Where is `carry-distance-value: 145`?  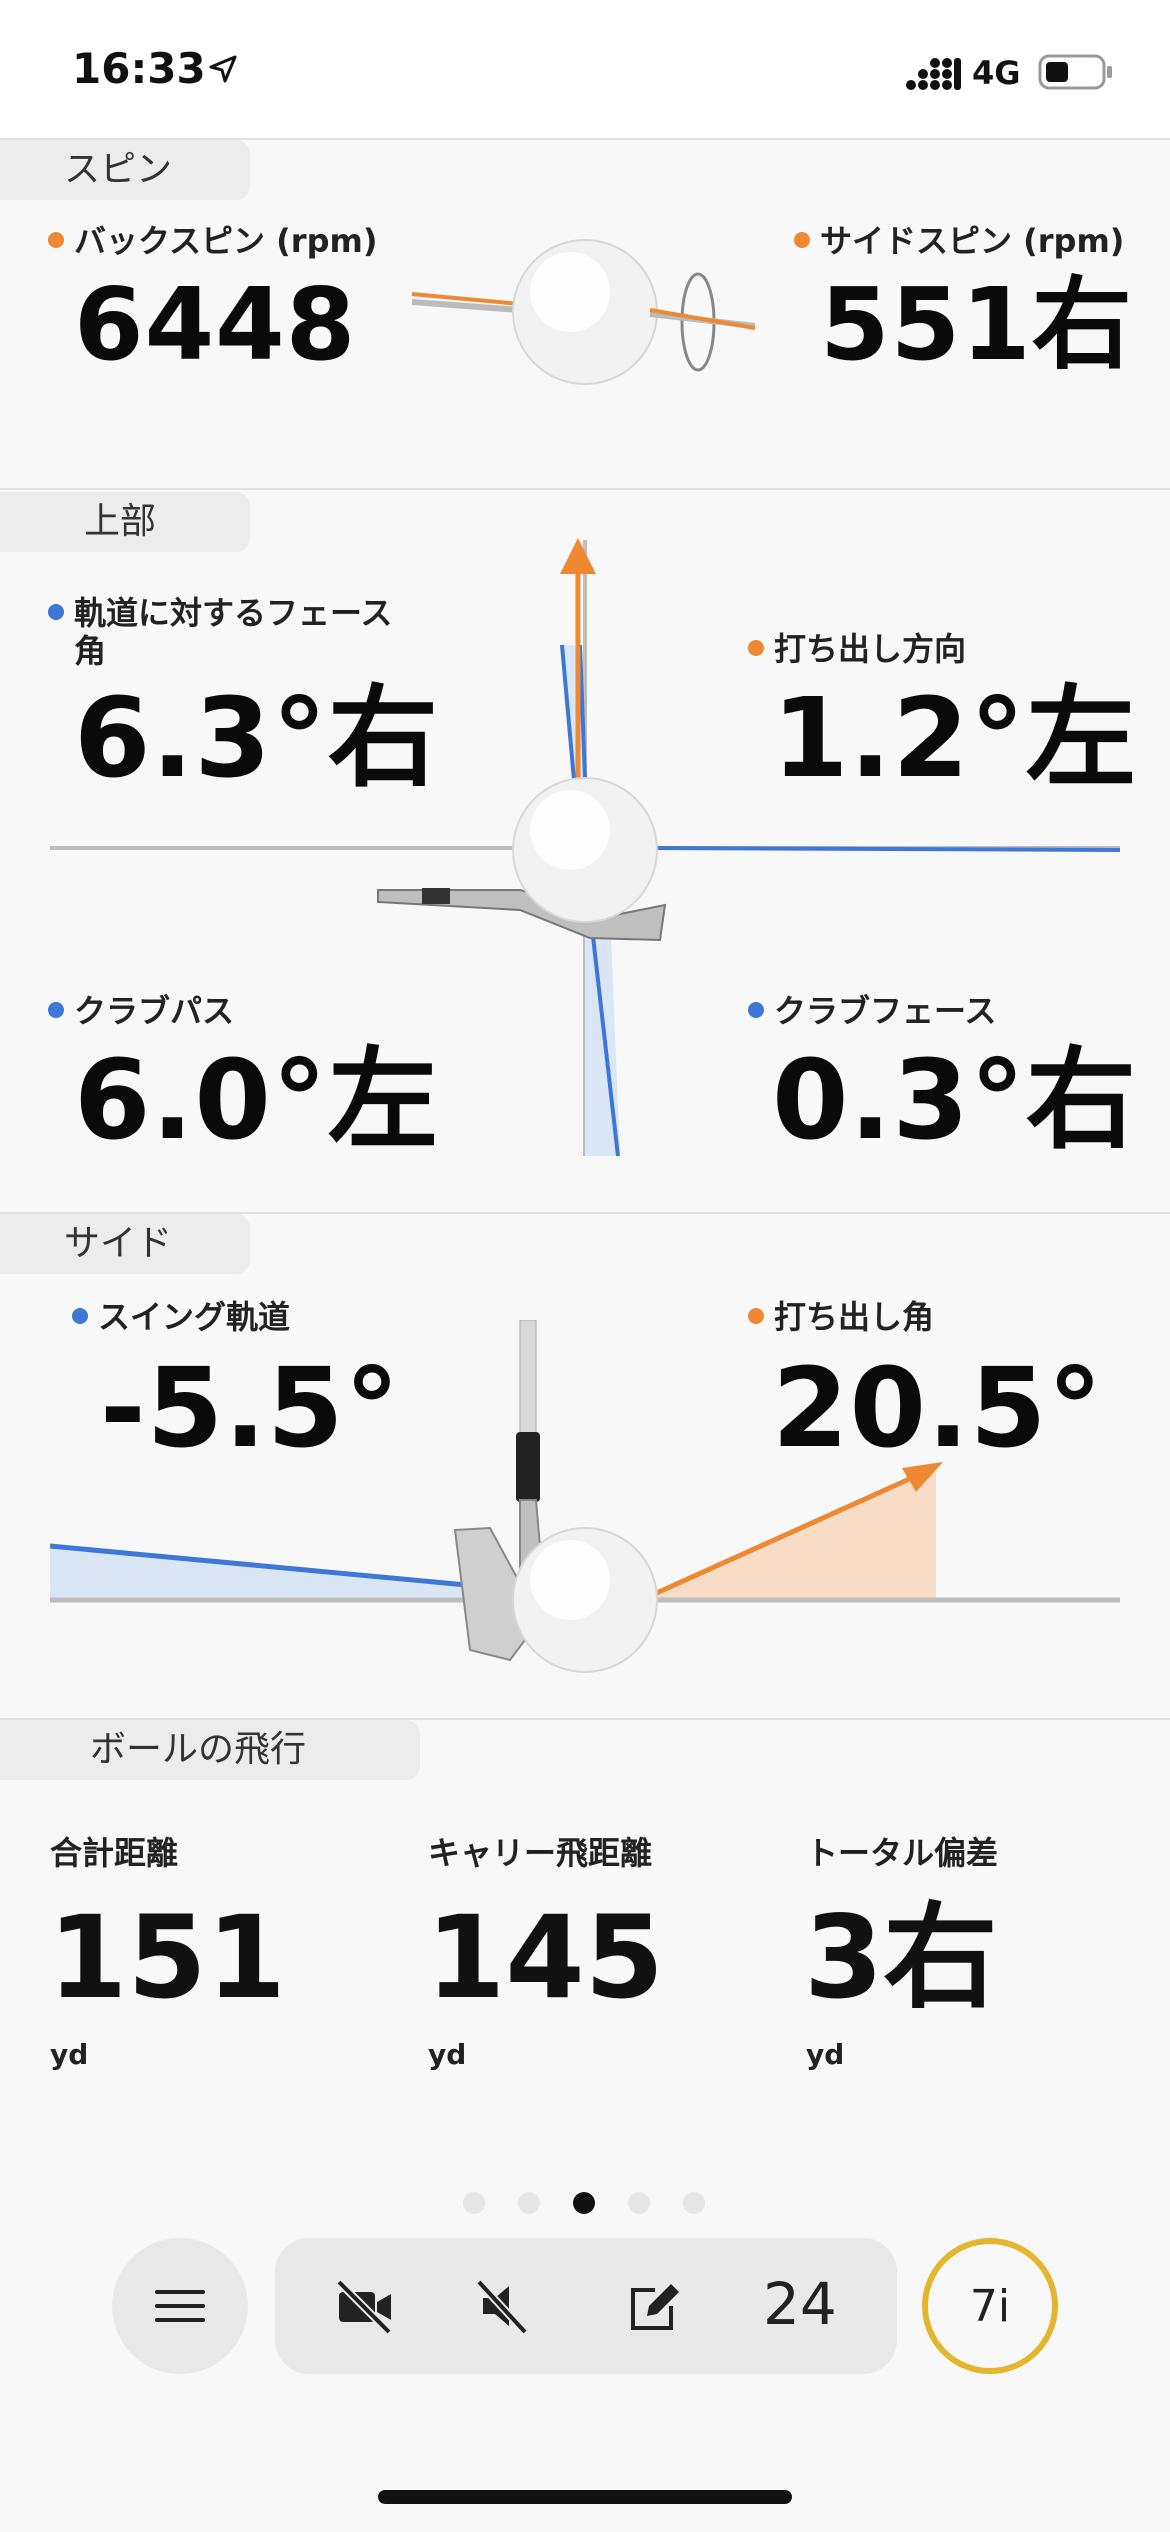 carry-distance-value: 145 is located at coordinates (545, 1957).